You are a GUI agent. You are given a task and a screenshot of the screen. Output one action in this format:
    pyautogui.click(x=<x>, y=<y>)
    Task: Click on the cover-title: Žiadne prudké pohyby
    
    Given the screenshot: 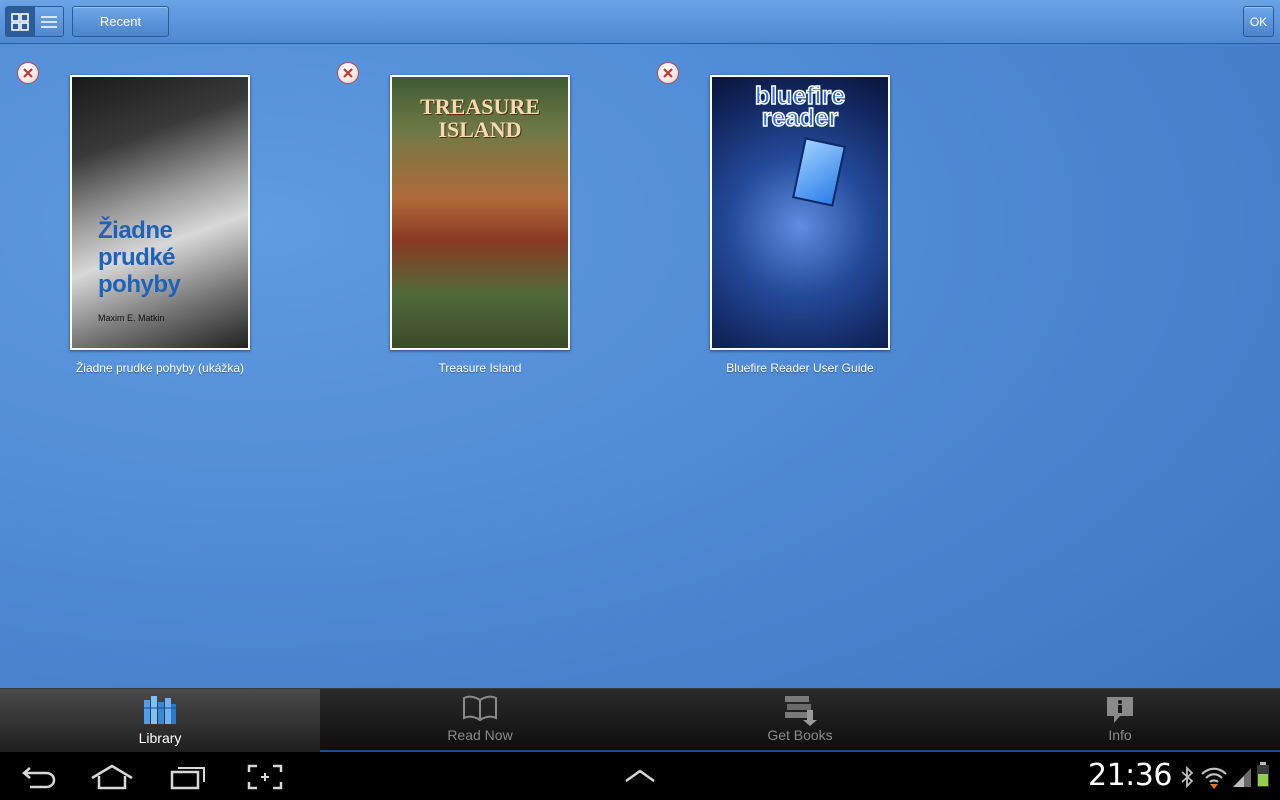 What is the action you would take?
    pyautogui.click(x=139, y=257)
    